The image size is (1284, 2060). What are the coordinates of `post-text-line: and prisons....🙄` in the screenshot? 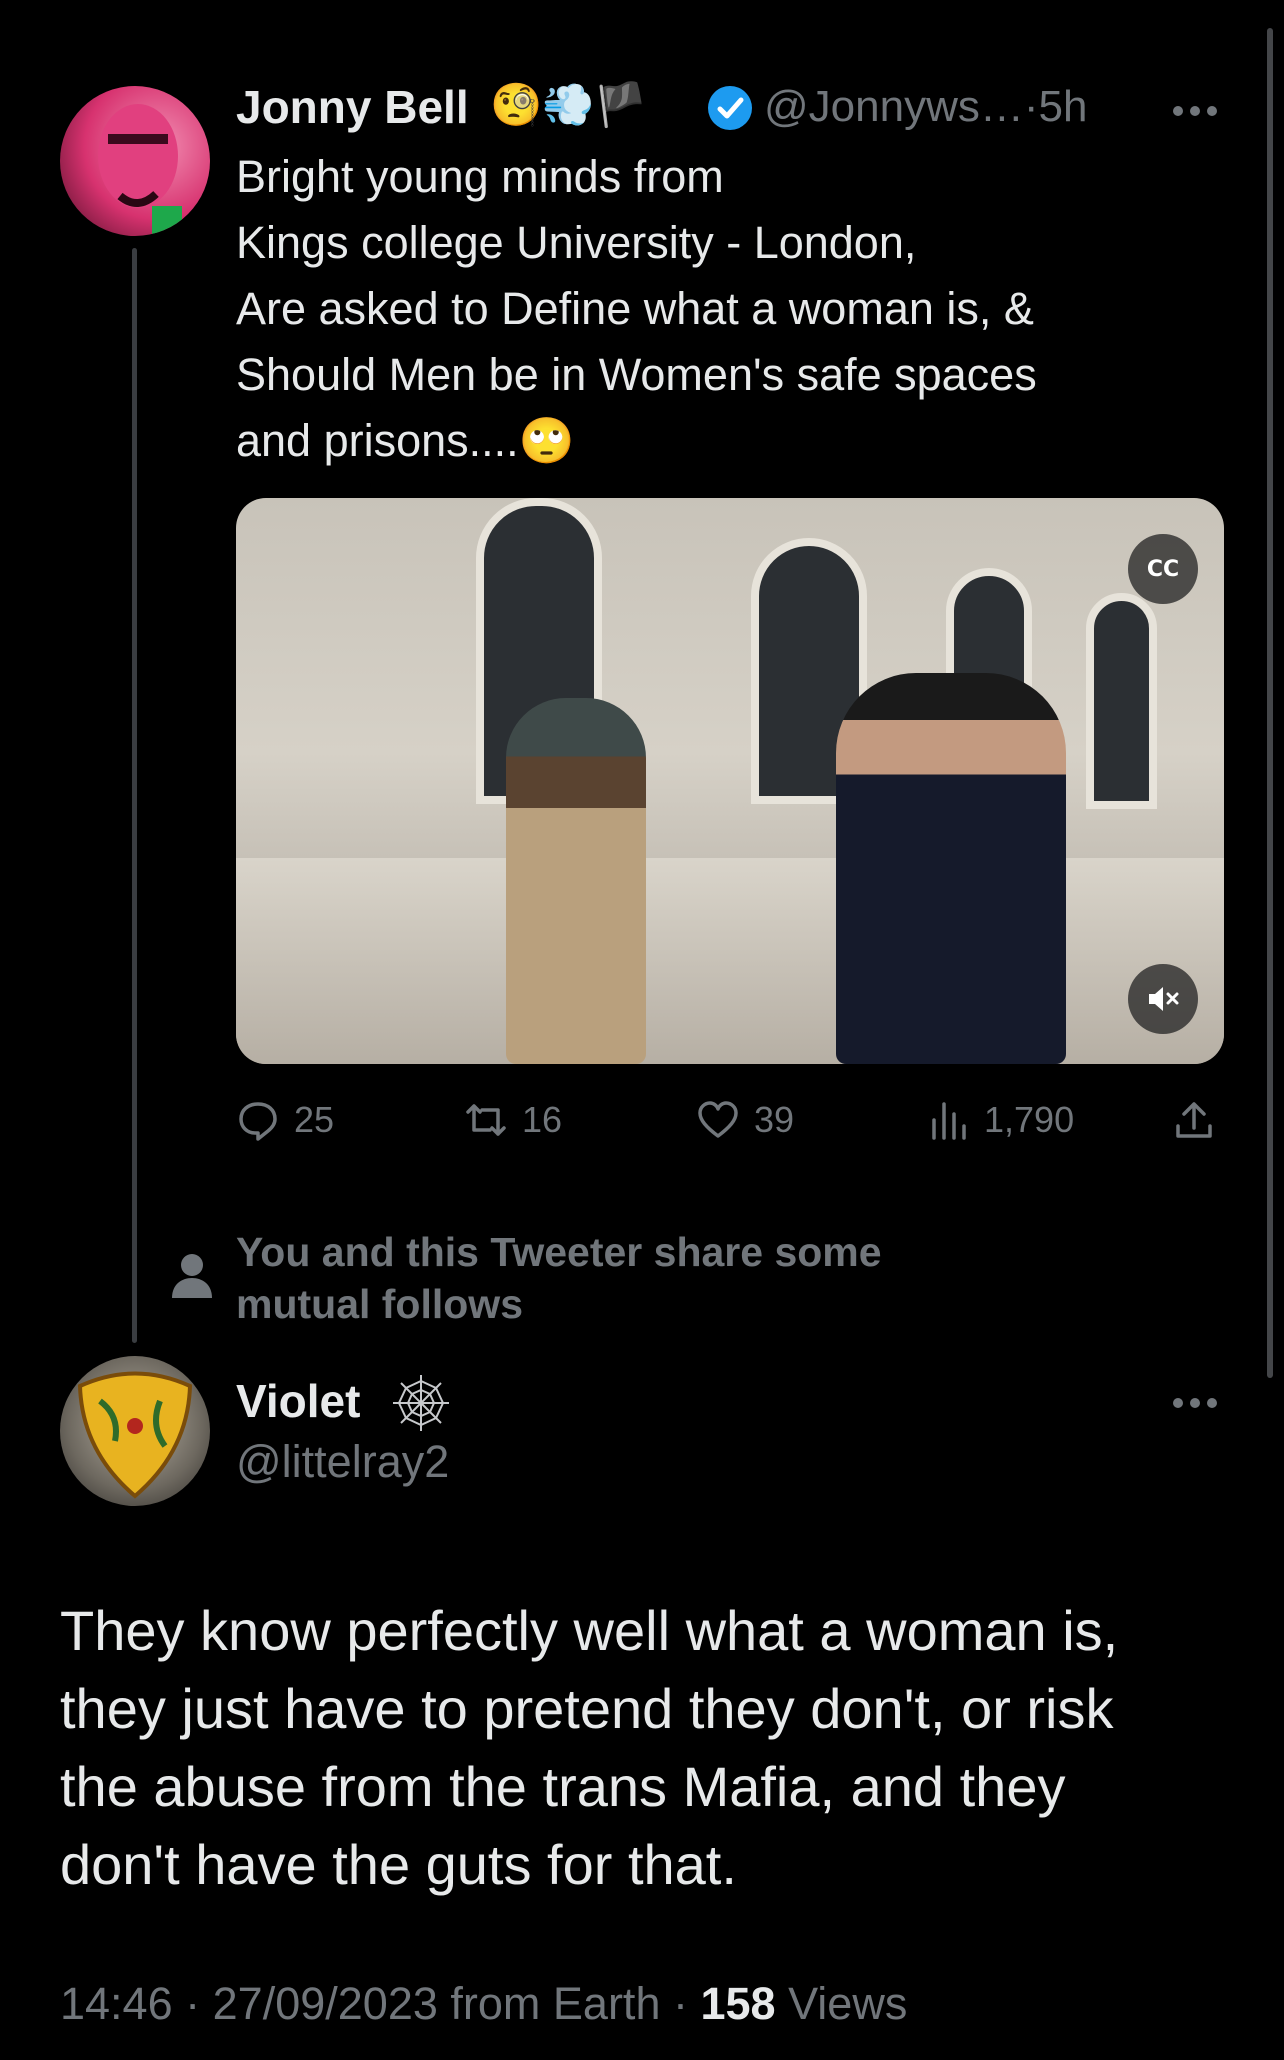 It's located at (405, 440).